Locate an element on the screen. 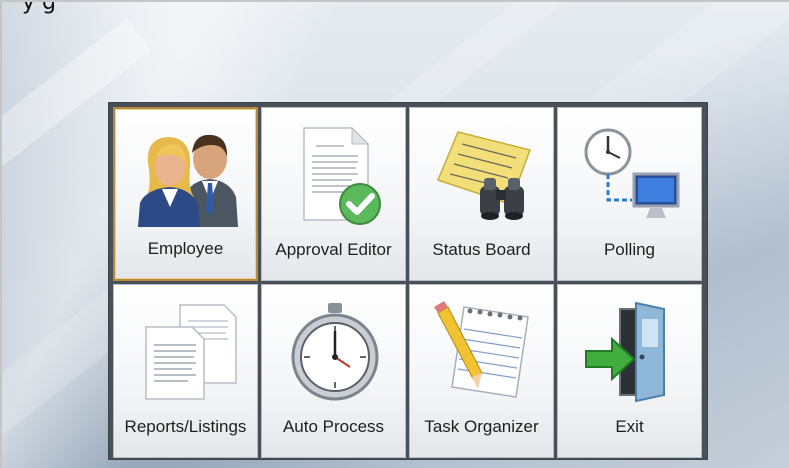 This screenshot has height=468, width=789. tile-label: Approval Editor is located at coordinates (333, 249).